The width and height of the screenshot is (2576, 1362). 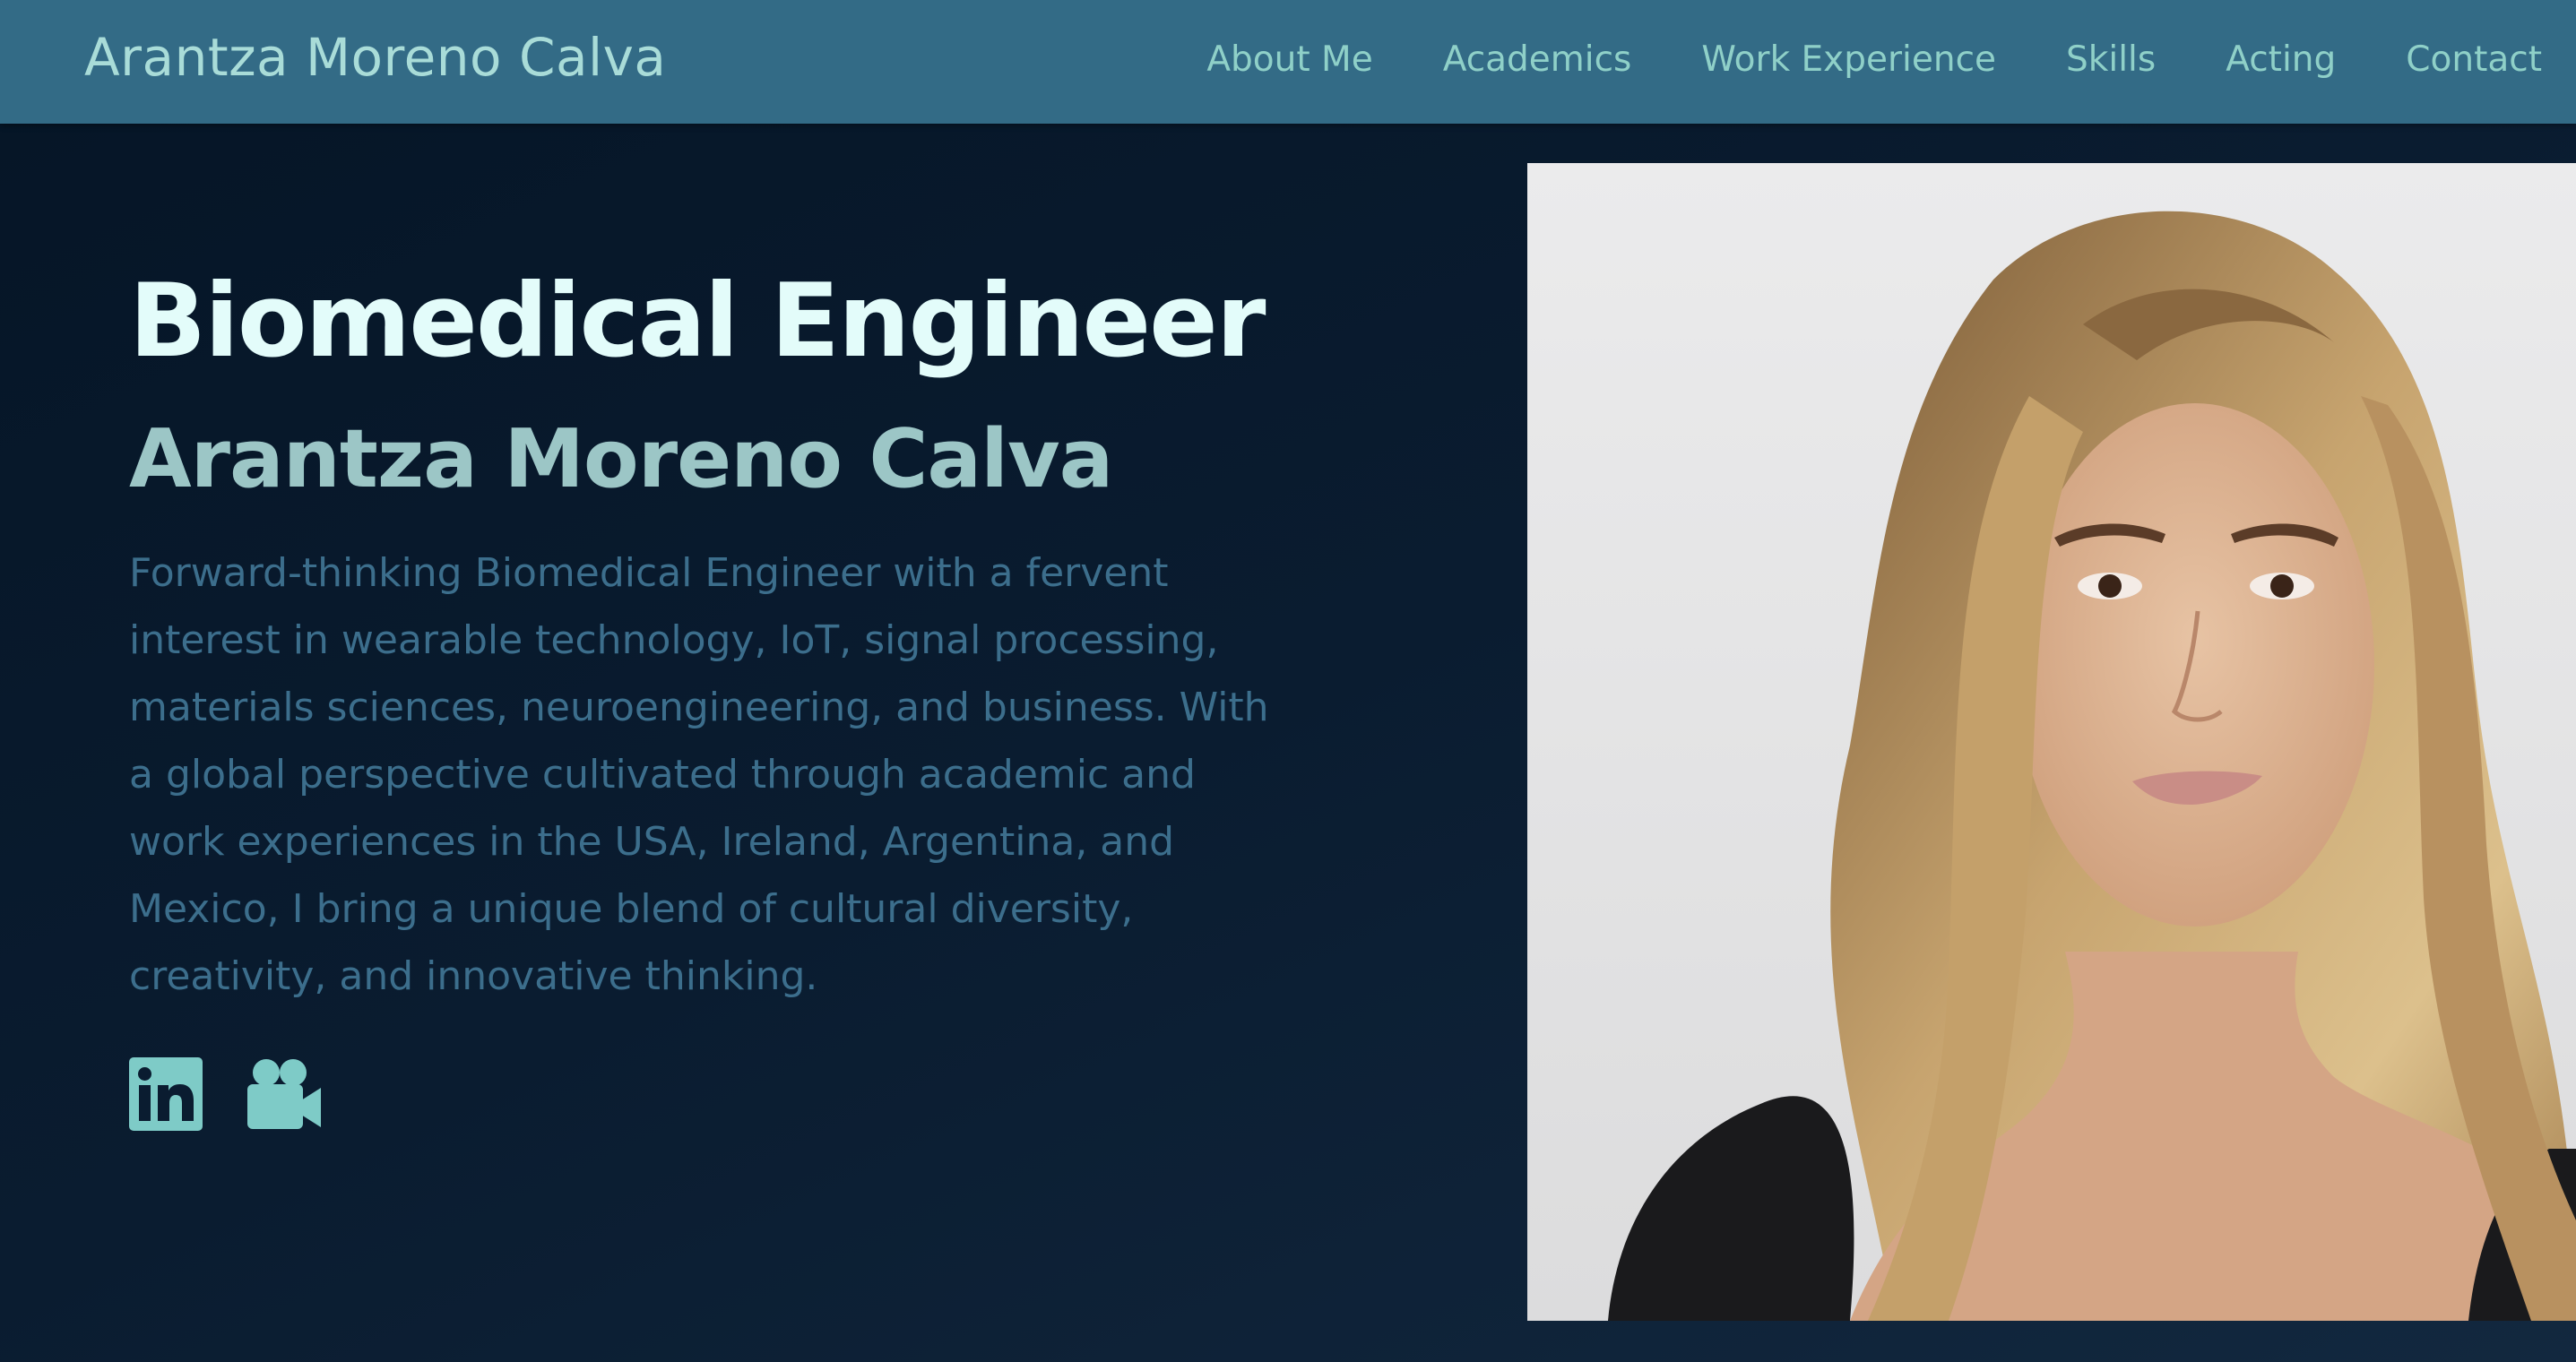 I want to click on nav-link-skills: Skills, so click(x=2111, y=59).